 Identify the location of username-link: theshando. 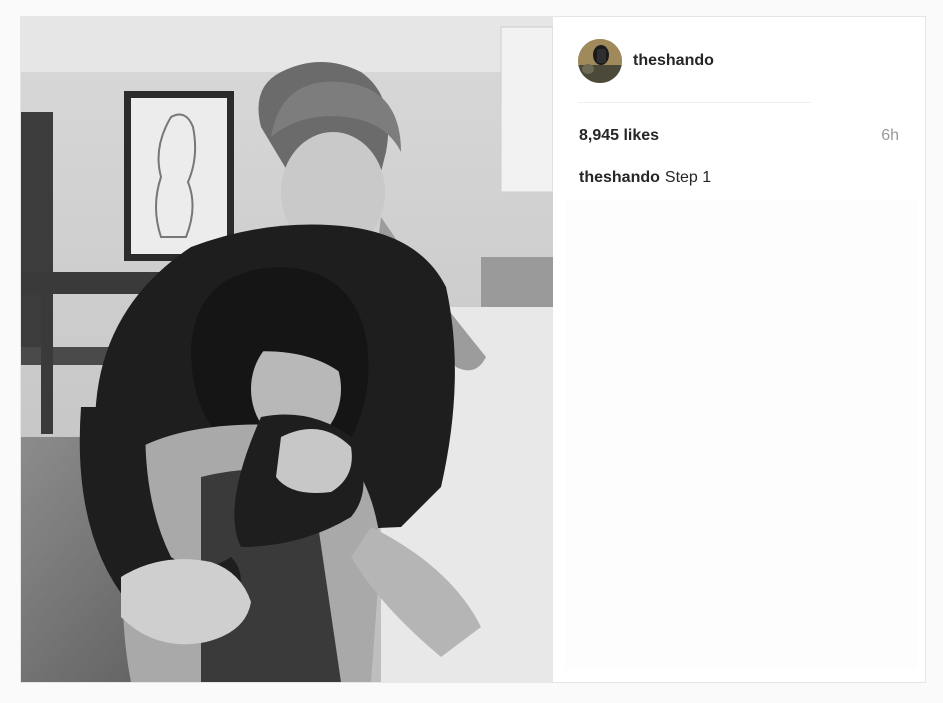
(673, 61).